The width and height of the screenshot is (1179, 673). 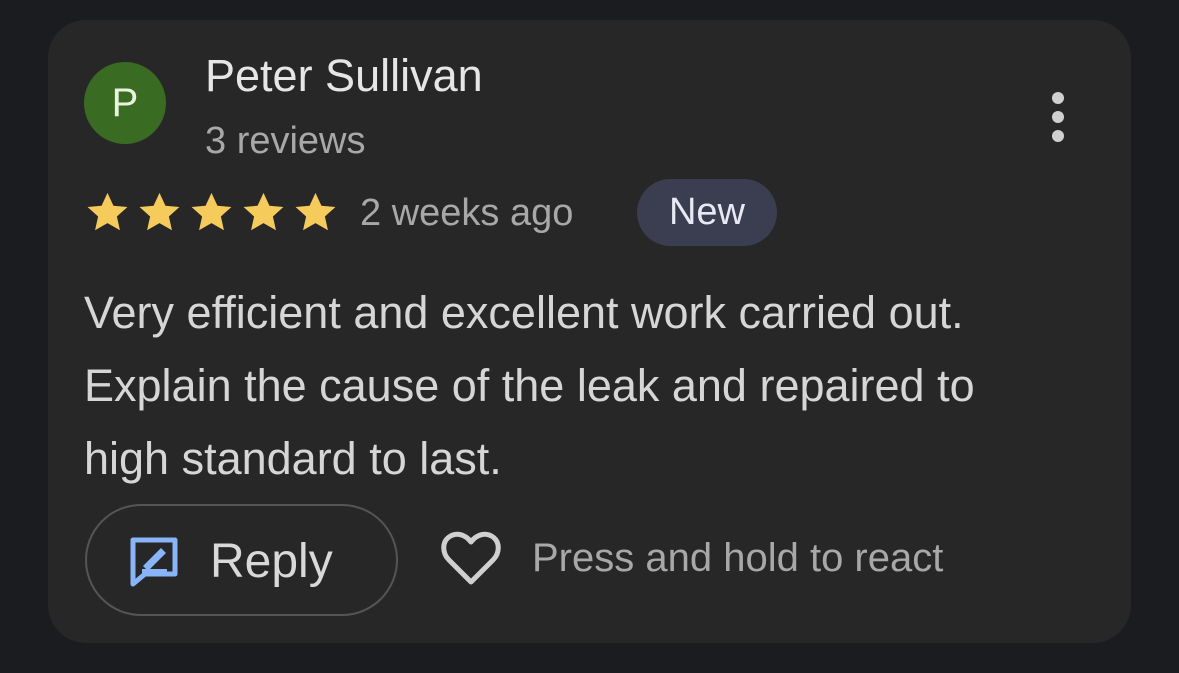 What do you see at coordinates (467, 213) in the screenshot?
I see `review-time: 2 weeks ago` at bounding box center [467, 213].